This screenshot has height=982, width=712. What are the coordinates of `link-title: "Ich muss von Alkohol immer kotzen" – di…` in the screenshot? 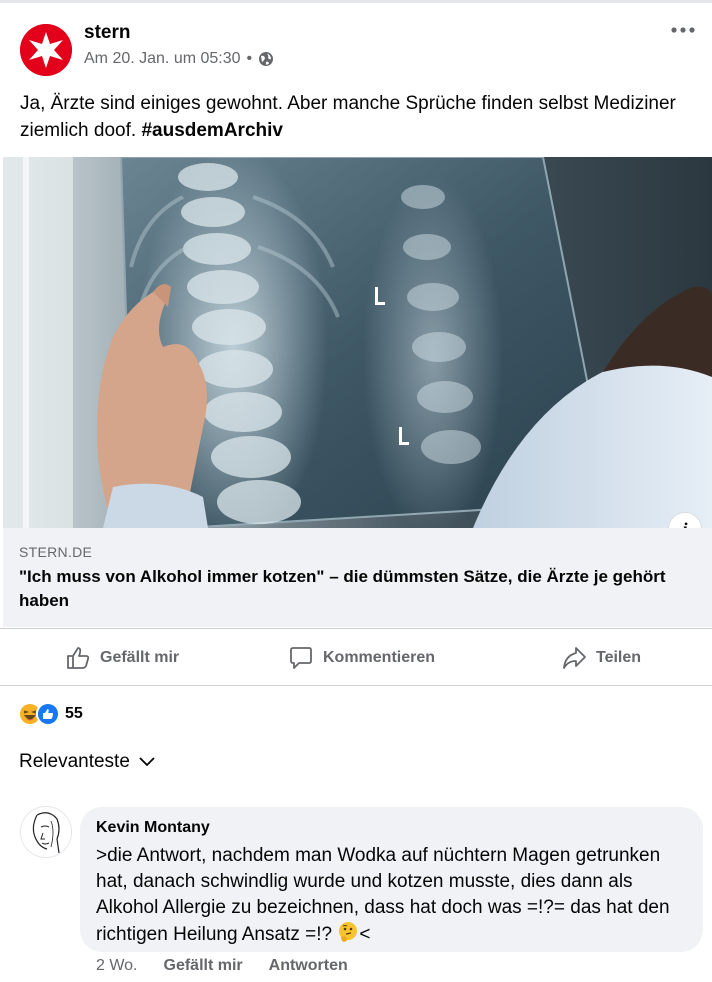 It's located at (359, 589).